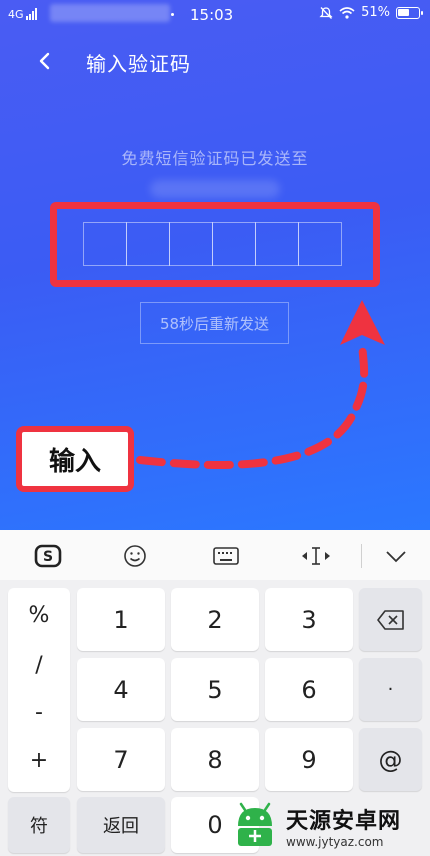 This screenshot has width=430, height=856. I want to click on svg-text: S, so click(48, 557).